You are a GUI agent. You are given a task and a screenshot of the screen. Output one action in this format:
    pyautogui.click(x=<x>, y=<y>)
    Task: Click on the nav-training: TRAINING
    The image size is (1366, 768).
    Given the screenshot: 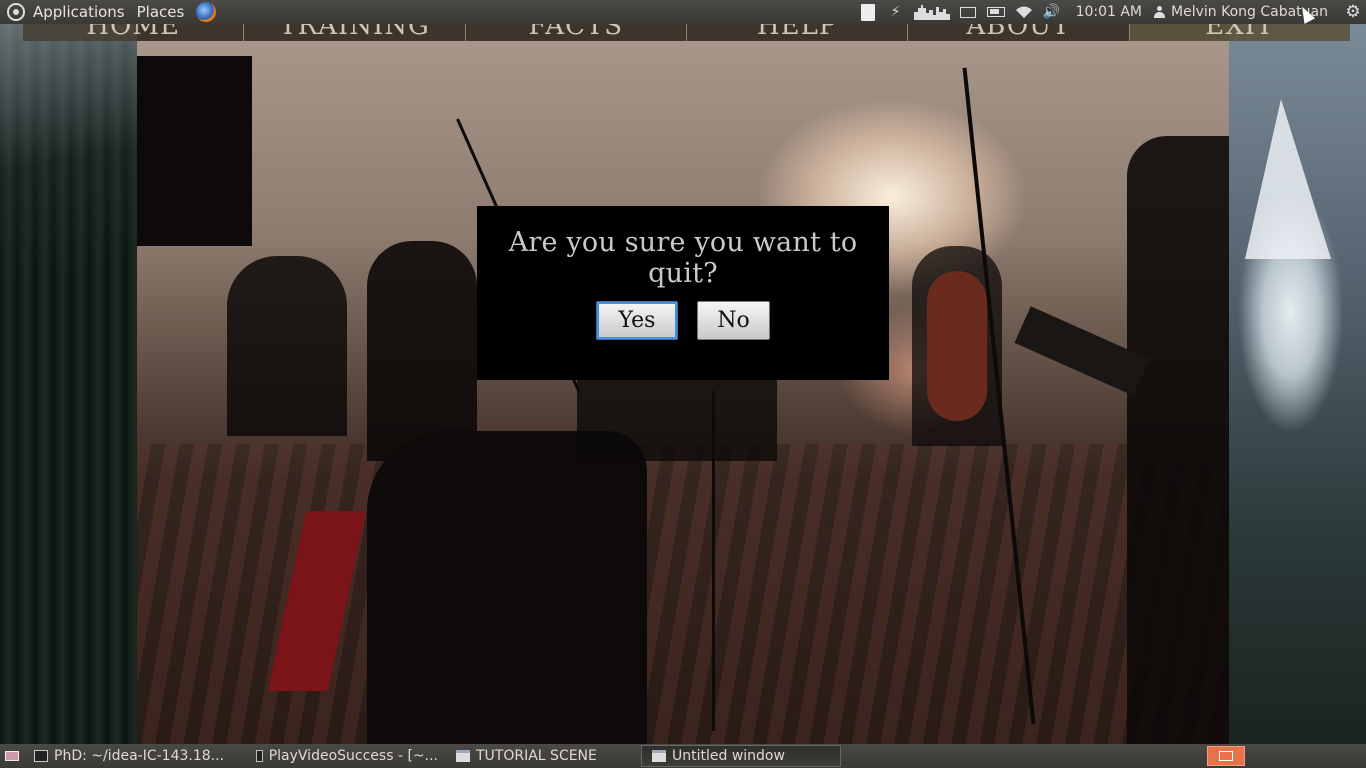 What is the action you would take?
    pyautogui.click(x=355, y=32)
    